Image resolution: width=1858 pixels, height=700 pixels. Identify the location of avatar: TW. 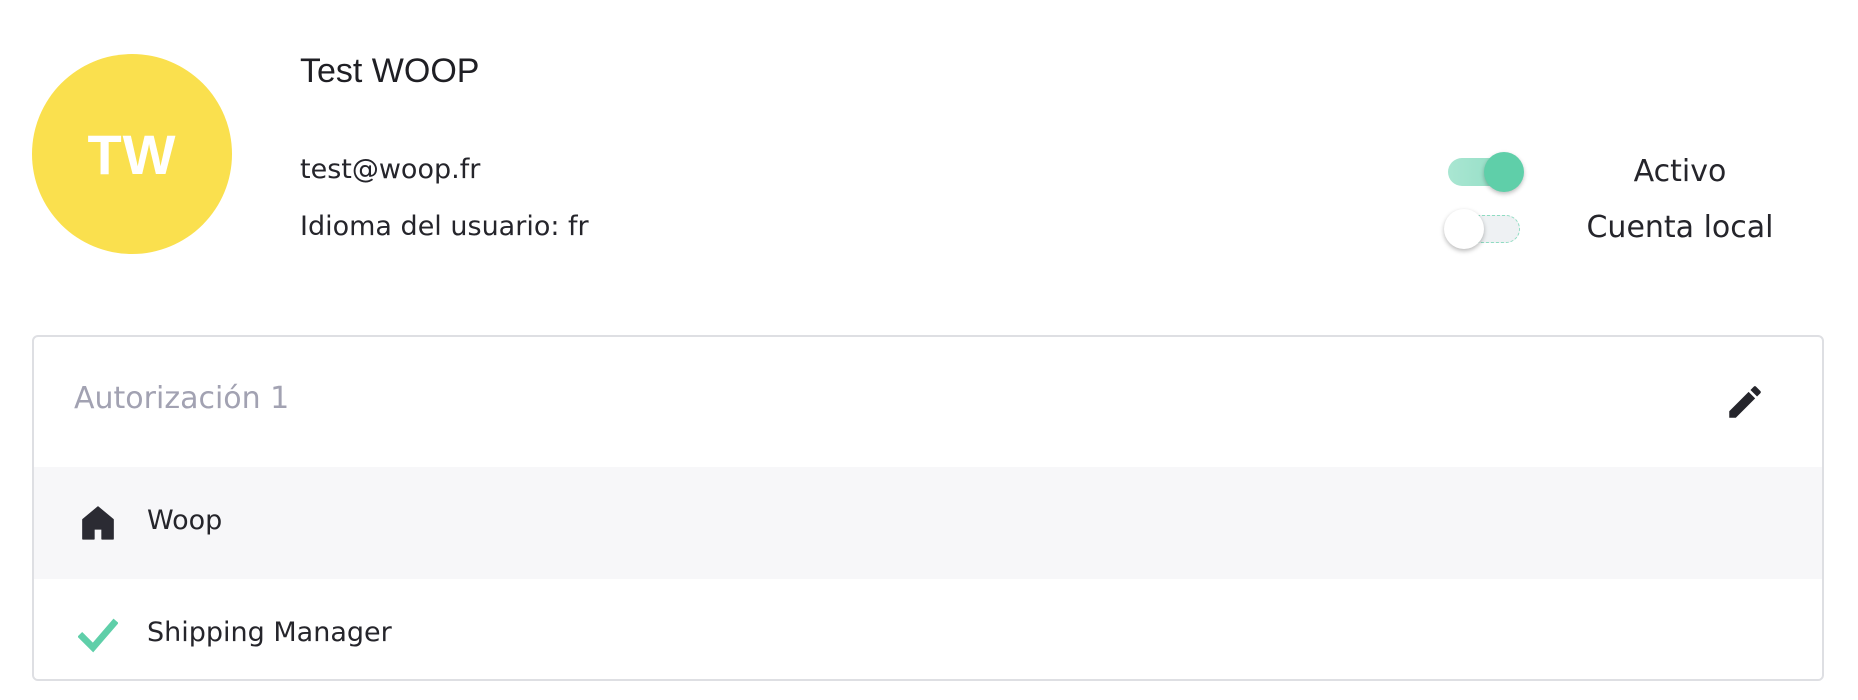
(132, 154).